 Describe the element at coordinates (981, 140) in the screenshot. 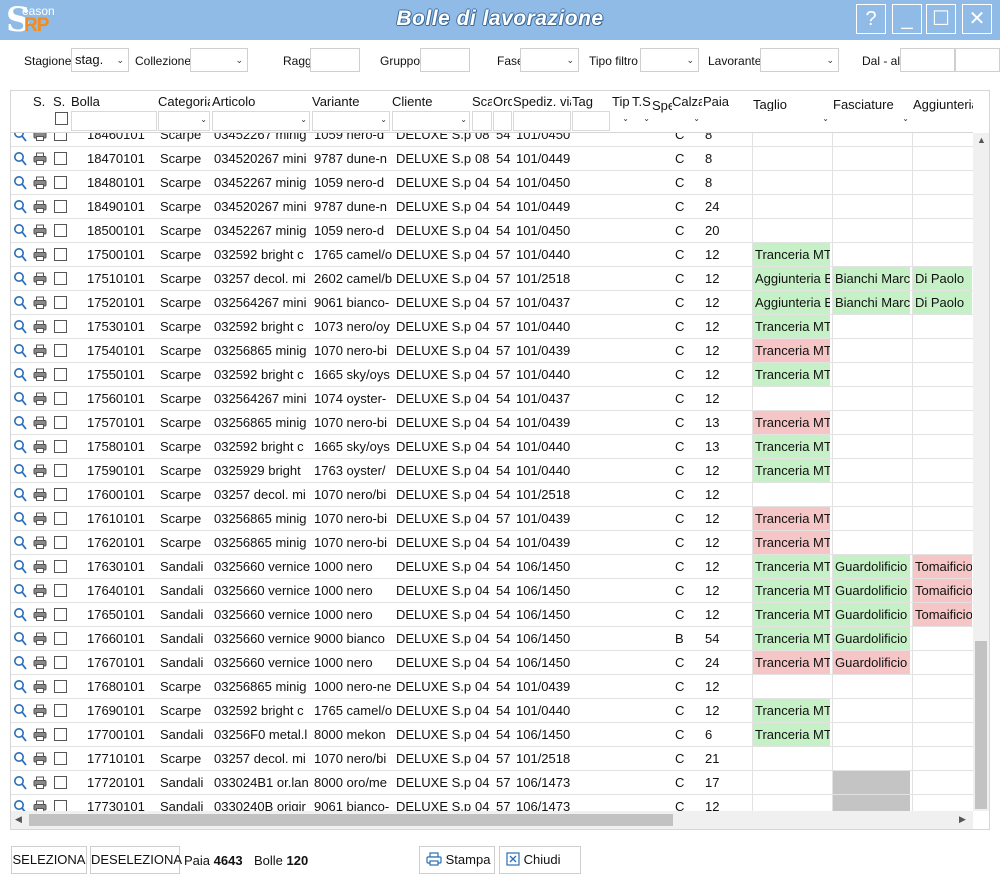

I see `scroll-up-icon: ▲` at that location.